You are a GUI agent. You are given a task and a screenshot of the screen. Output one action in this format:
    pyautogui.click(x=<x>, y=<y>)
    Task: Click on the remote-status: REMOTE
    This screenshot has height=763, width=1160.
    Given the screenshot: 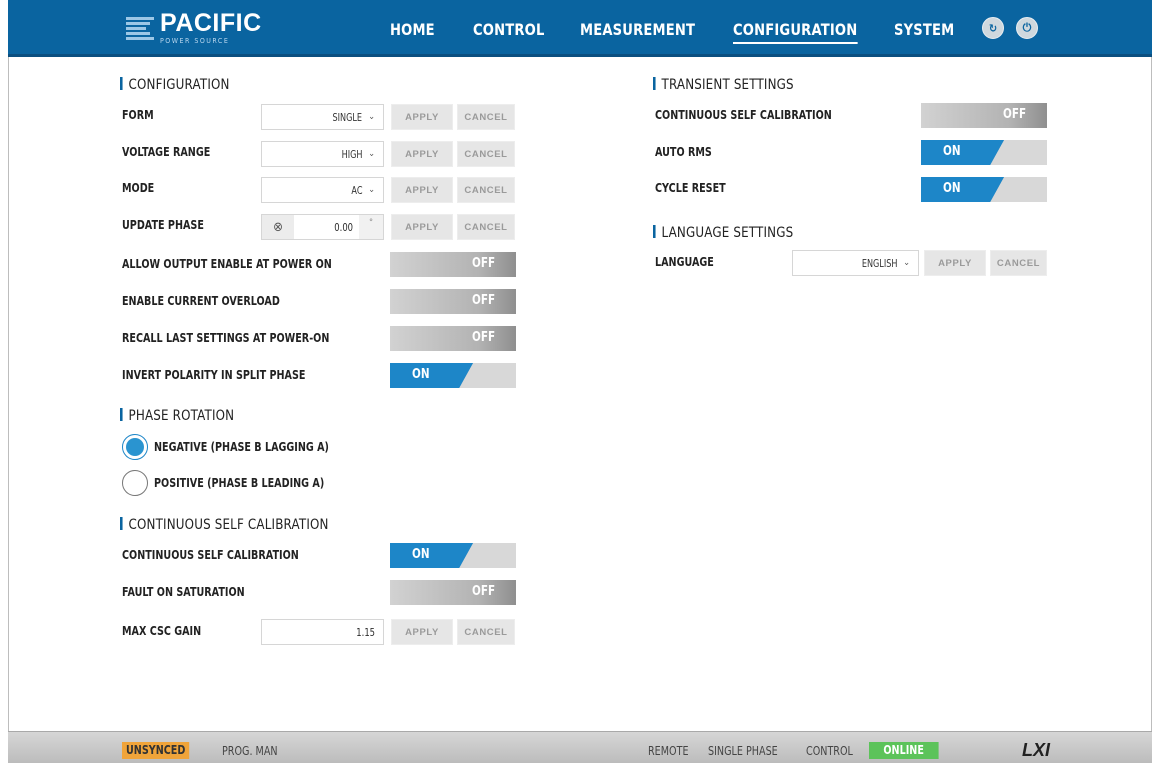 What is the action you would take?
    pyautogui.click(x=668, y=751)
    